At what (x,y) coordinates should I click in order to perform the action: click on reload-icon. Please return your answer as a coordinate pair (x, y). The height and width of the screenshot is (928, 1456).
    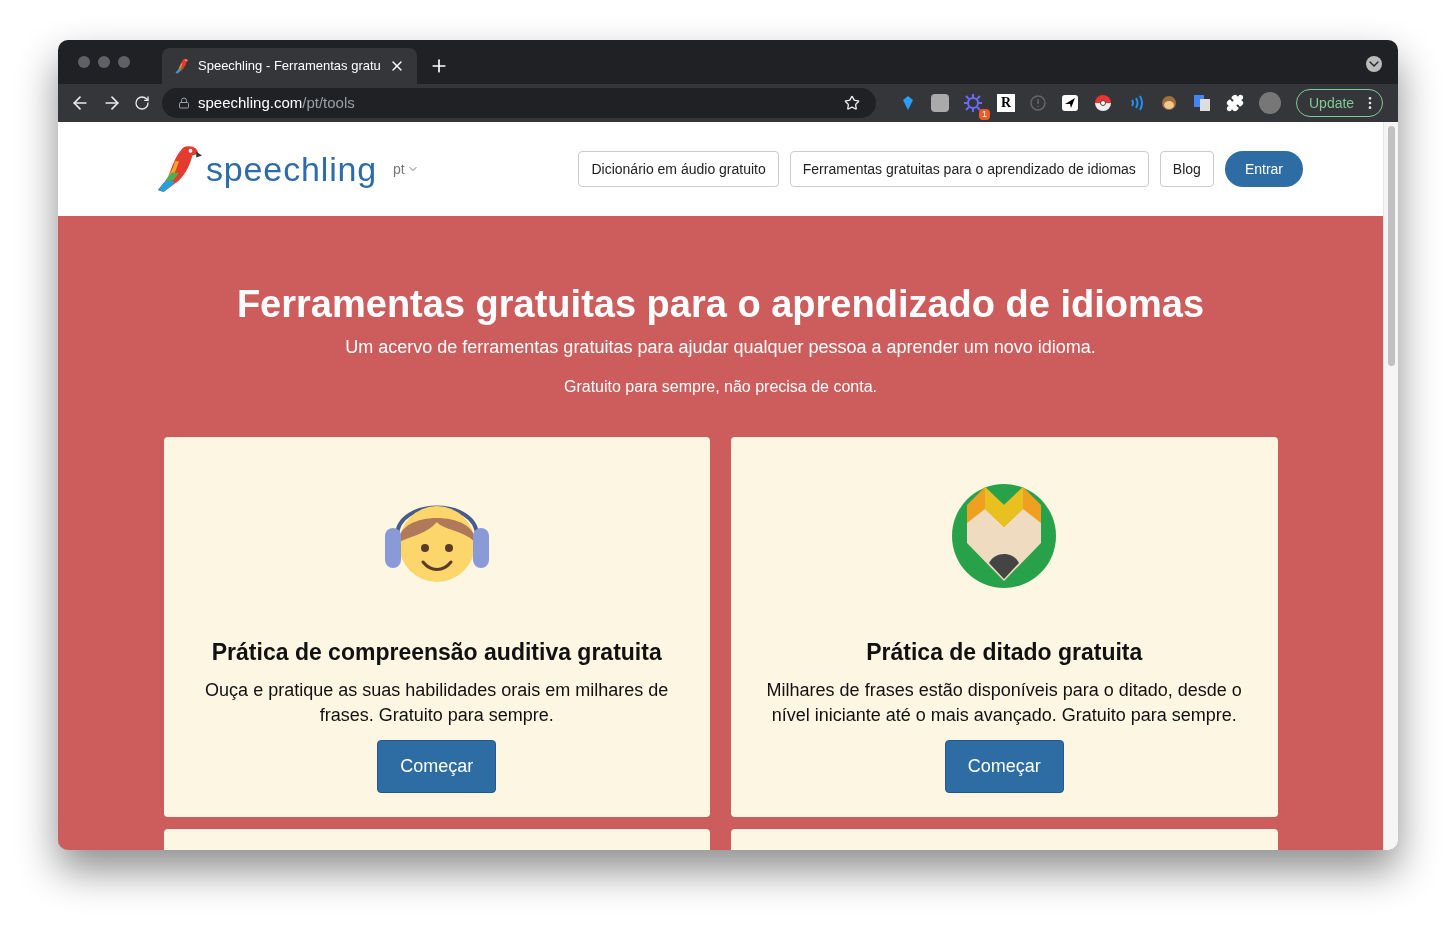
    Looking at the image, I should click on (142, 103).